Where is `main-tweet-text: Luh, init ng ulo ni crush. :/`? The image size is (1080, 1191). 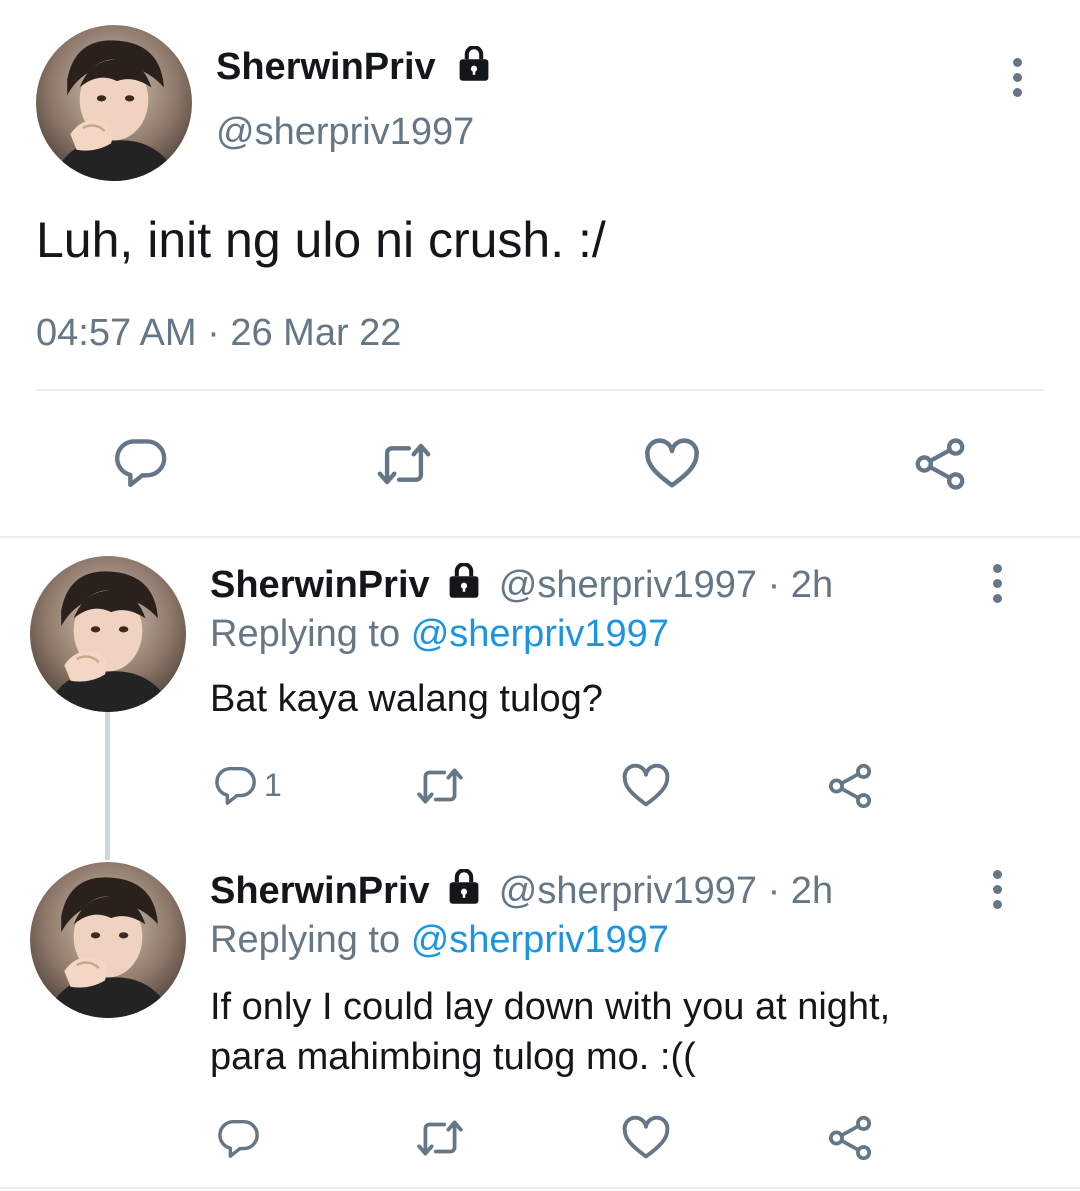 main-tweet-text: Luh, init ng ulo ni crush. :/ is located at coordinates (321, 240).